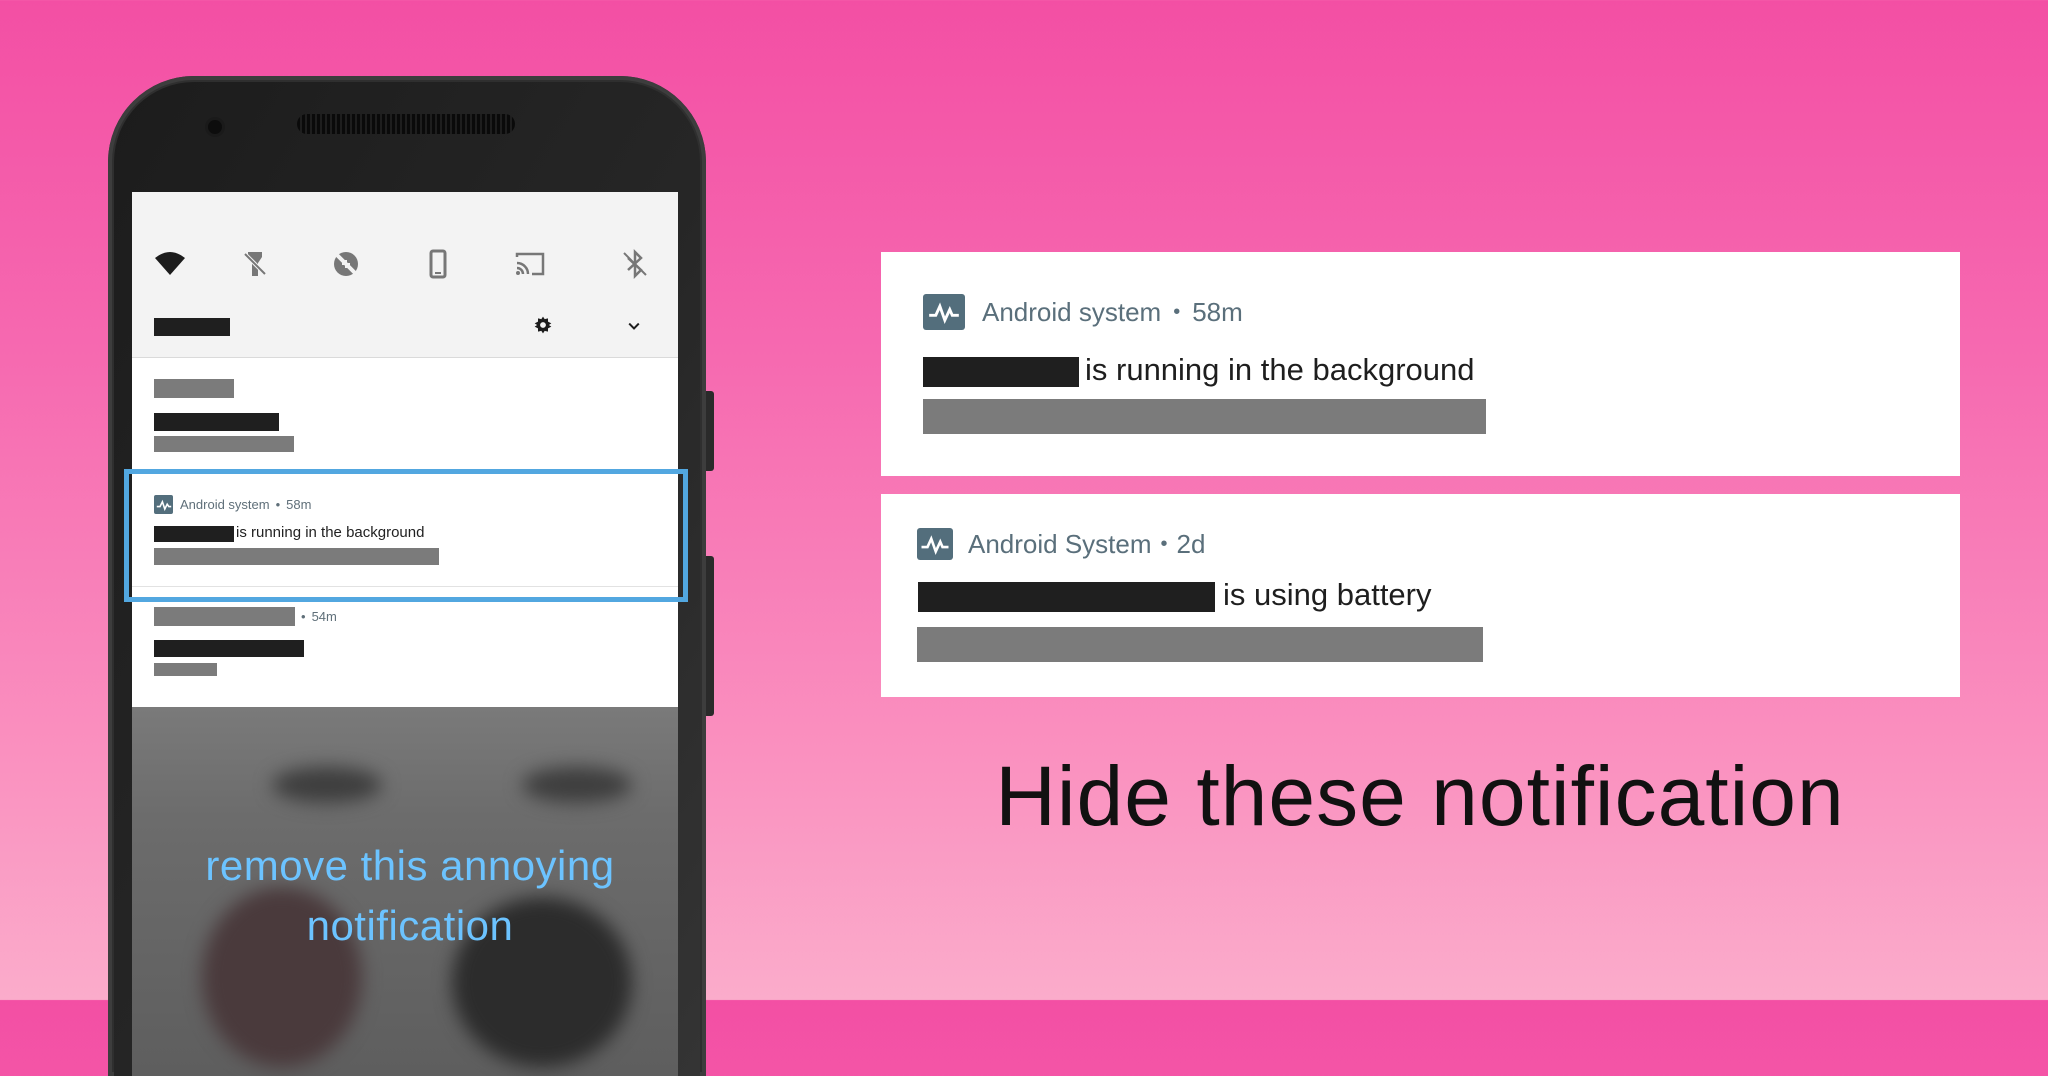 Image resolution: width=2048 pixels, height=1076 pixels. I want to click on card-app-name: Android System, so click(1060, 543).